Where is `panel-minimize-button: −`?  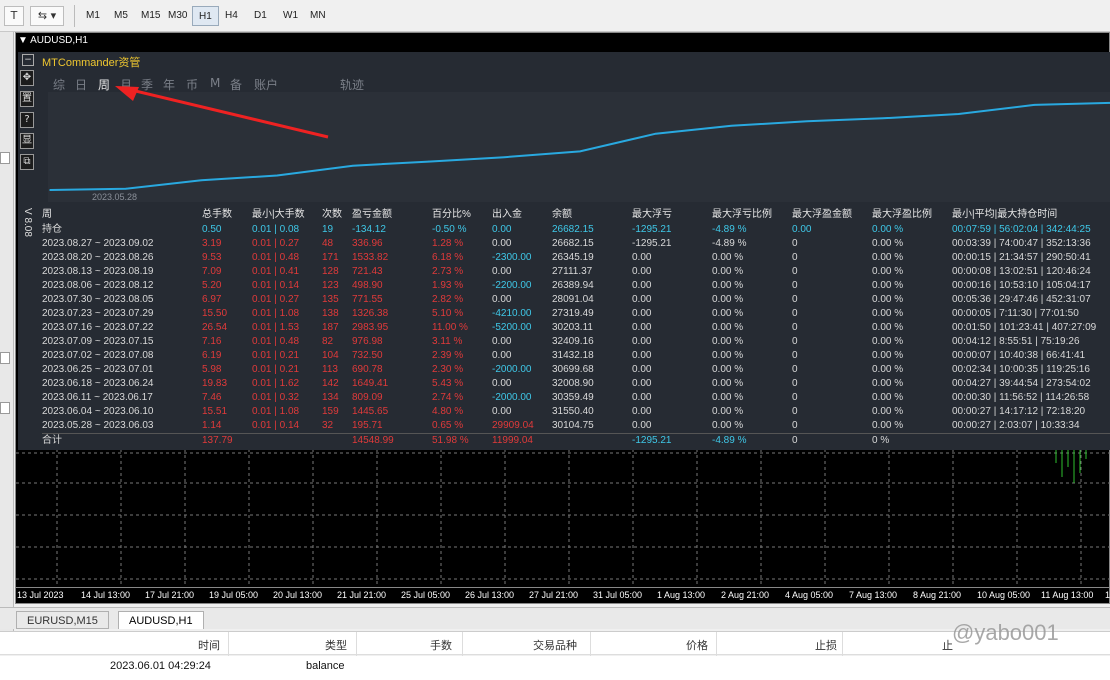
panel-minimize-button: − is located at coordinates (28, 60).